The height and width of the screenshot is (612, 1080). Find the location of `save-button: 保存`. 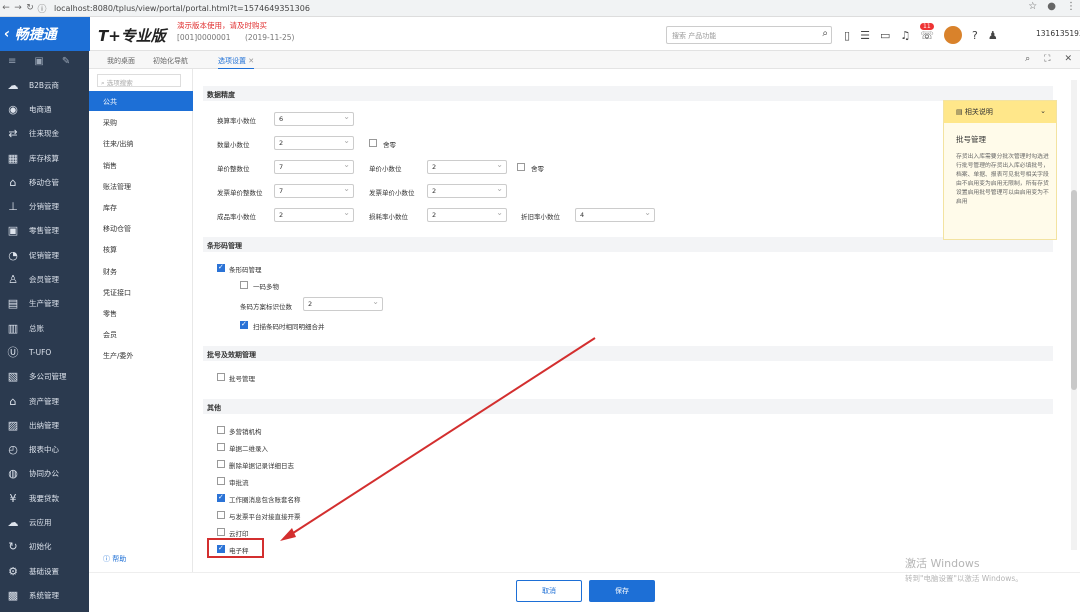

save-button: 保存 is located at coordinates (622, 591).